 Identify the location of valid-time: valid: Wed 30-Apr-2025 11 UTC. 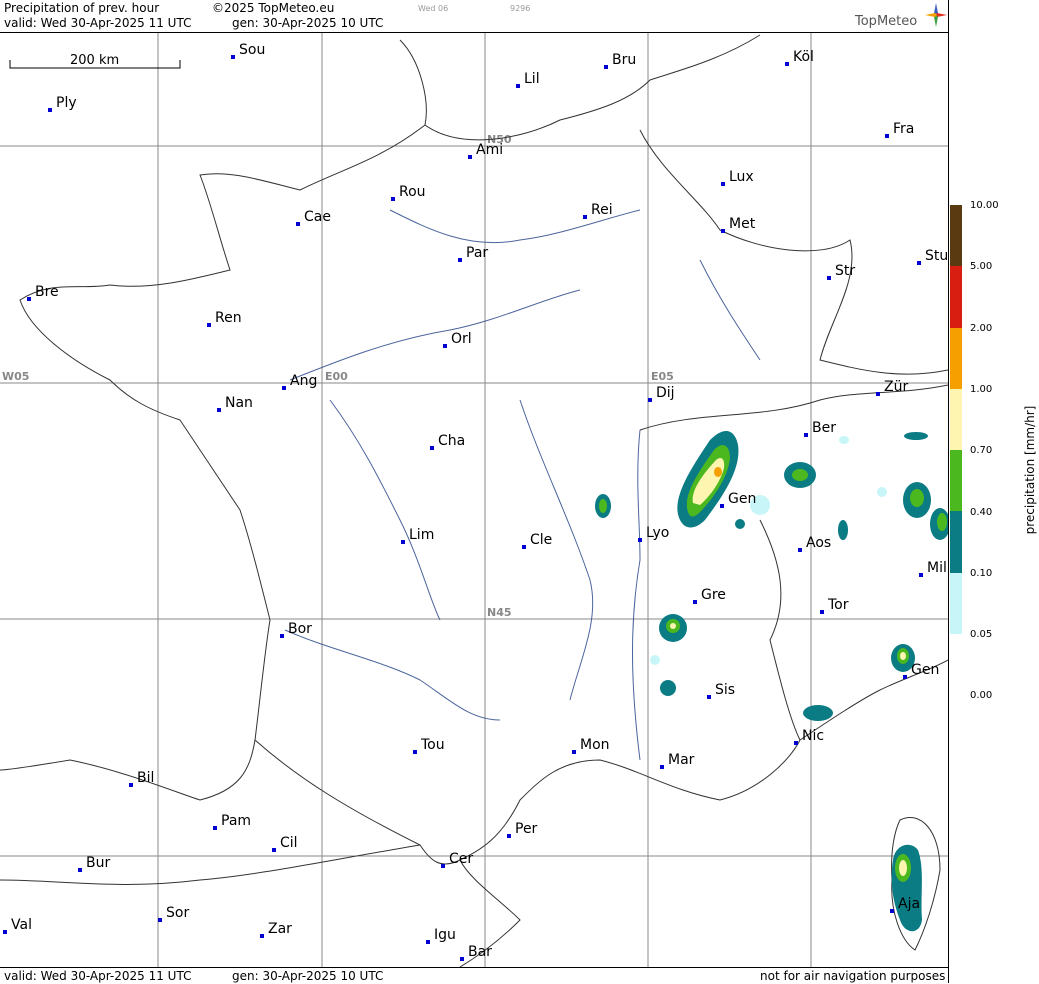
(98, 23).